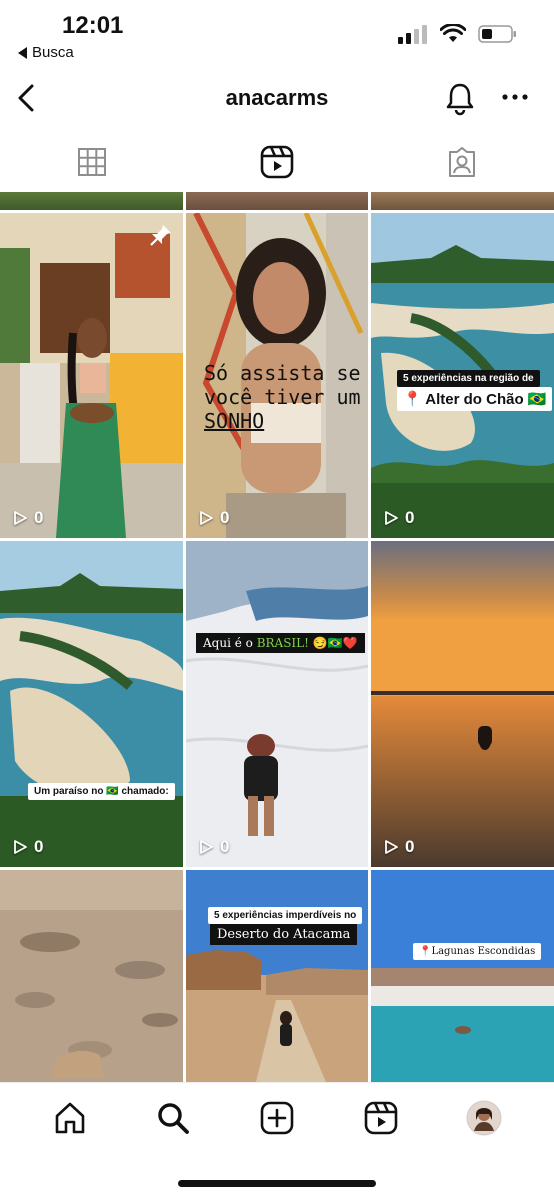 This screenshot has height=1200, width=554. I want to click on reel-image-desert-fox, so click(91, 976).